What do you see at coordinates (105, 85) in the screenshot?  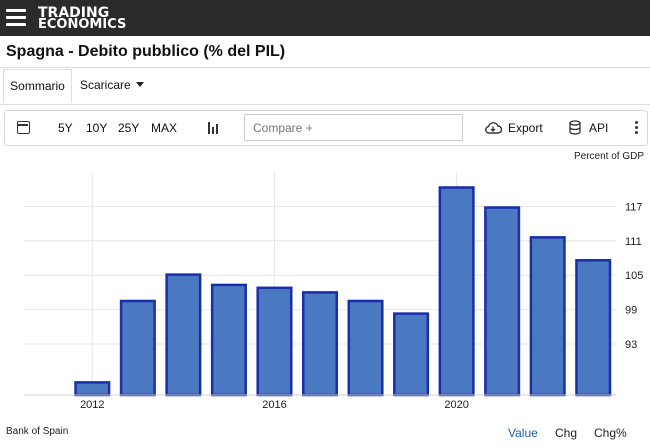 I see `tab-download-label: Scaricare` at bounding box center [105, 85].